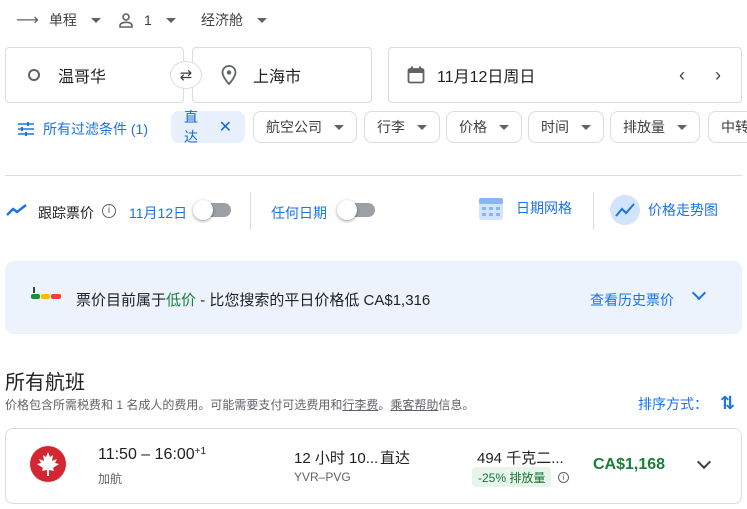 The image size is (747, 509). What do you see at coordinates (555, 127) in the screenshot?
I see `times-label: 时间` at bounding box center [555, 127].